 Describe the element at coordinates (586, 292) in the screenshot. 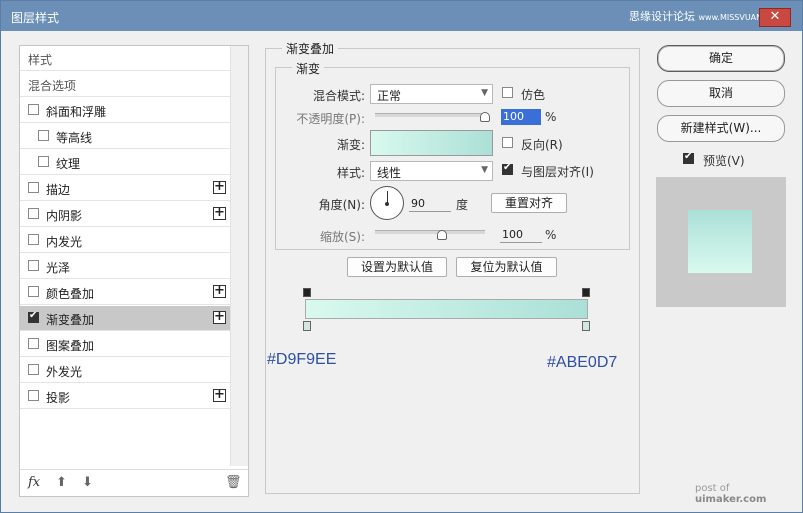

I see `opacity-stop-right` at that location.